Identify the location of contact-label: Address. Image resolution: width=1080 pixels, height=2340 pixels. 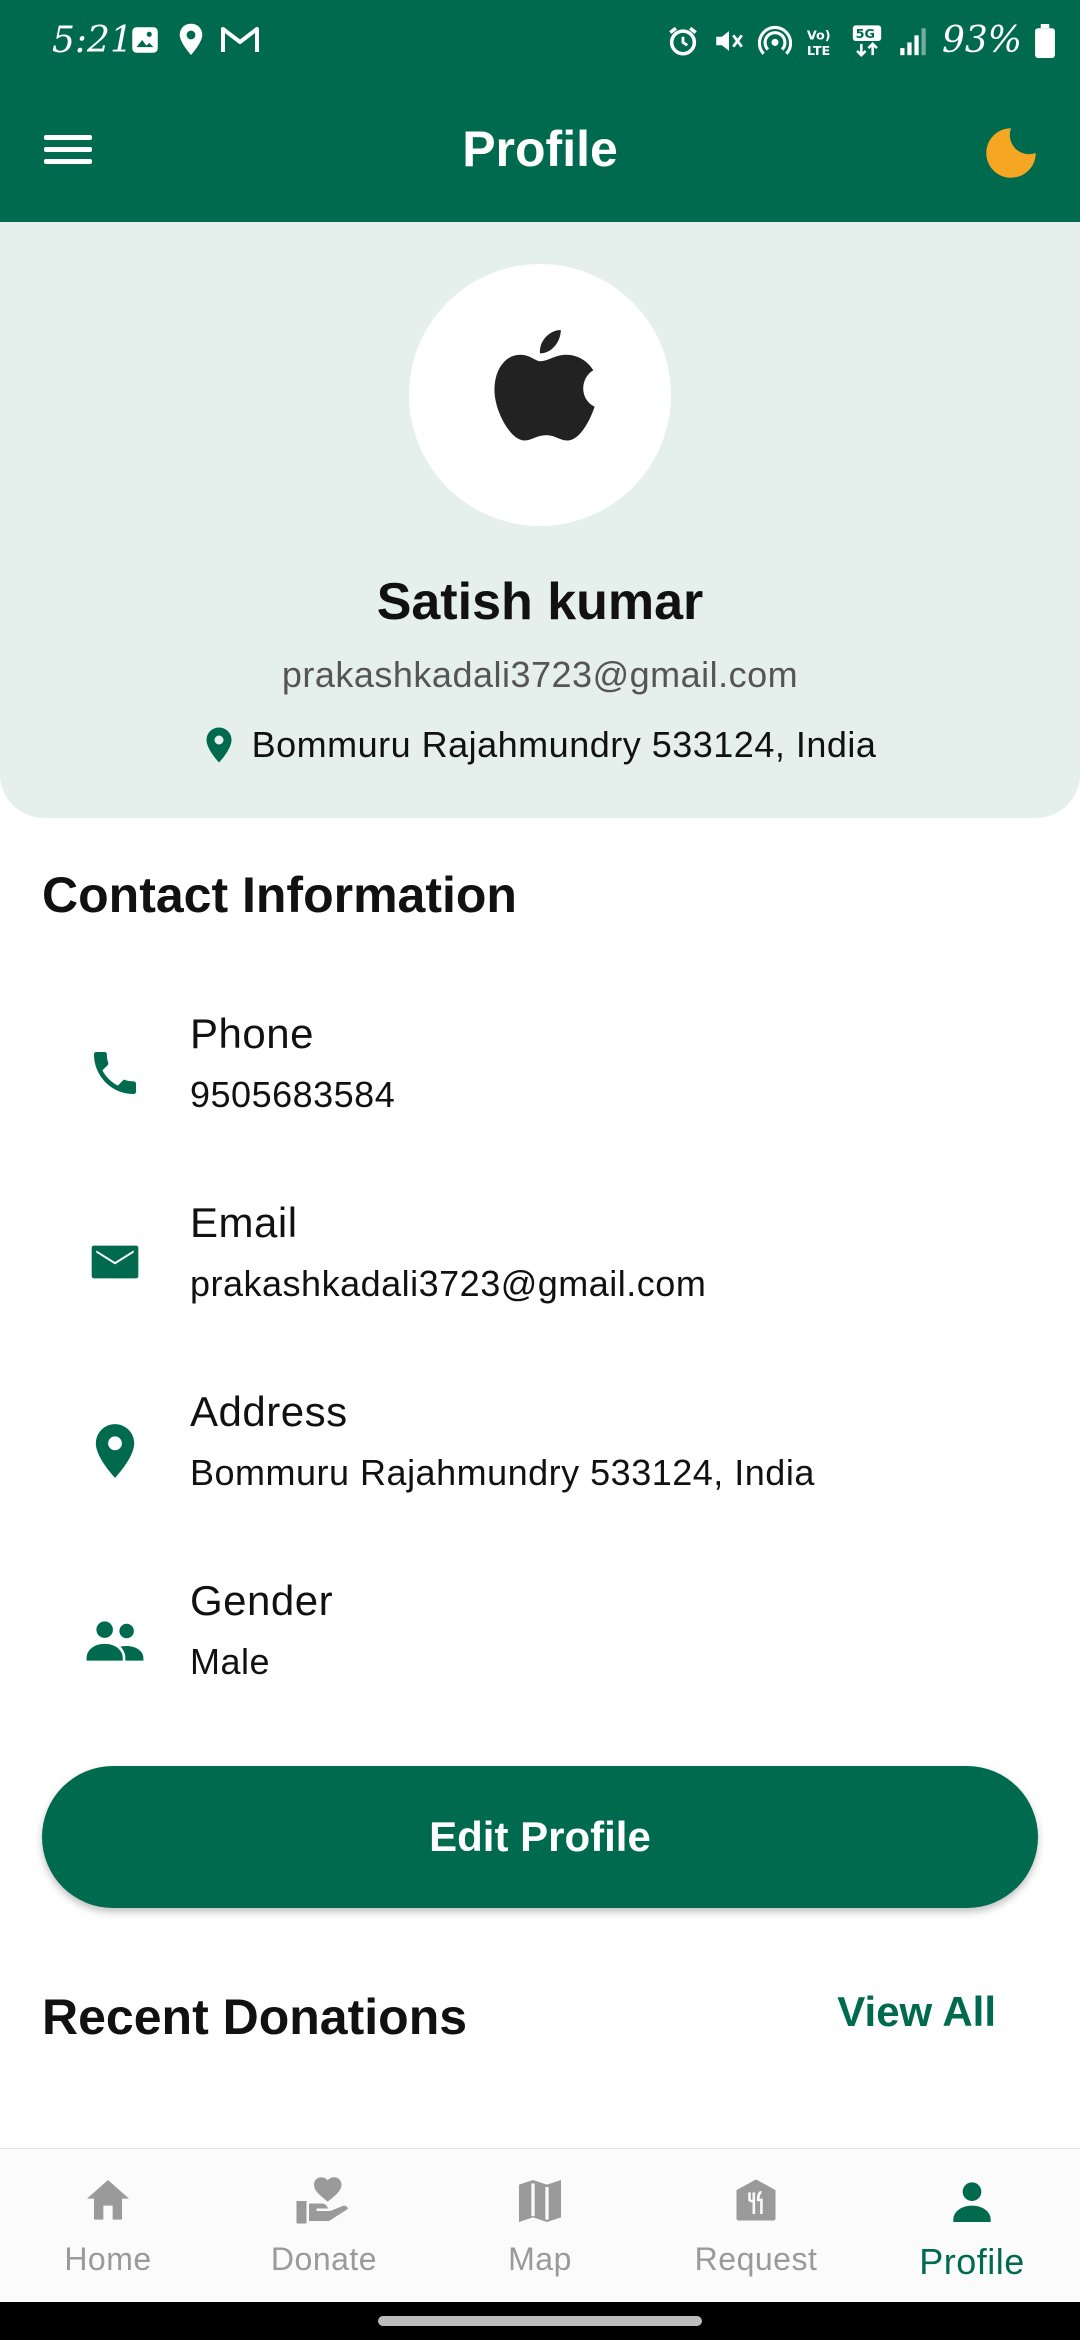
(269, 1411).